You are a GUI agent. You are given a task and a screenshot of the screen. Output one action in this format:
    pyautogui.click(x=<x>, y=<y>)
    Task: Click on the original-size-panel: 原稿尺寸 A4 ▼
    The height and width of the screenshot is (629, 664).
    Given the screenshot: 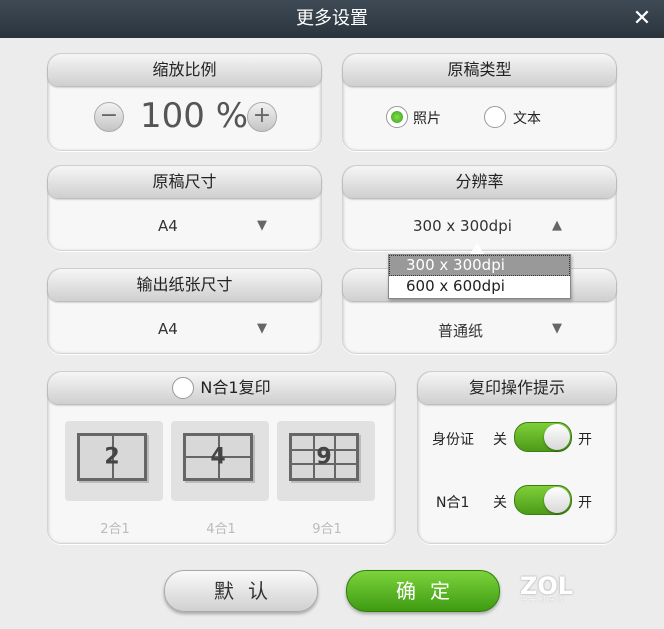 What is the action you would take?
    pyautogui.click(x=184, y=208)
    